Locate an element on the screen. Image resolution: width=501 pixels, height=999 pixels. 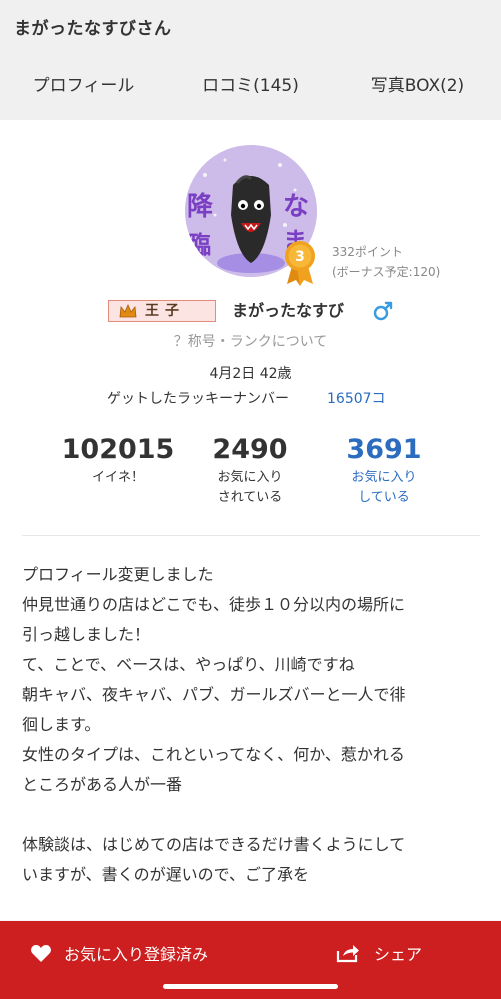
bio-line: 女性のタイプは、これといってなく、何か、惹かれる is located at coordinates (213, 754).